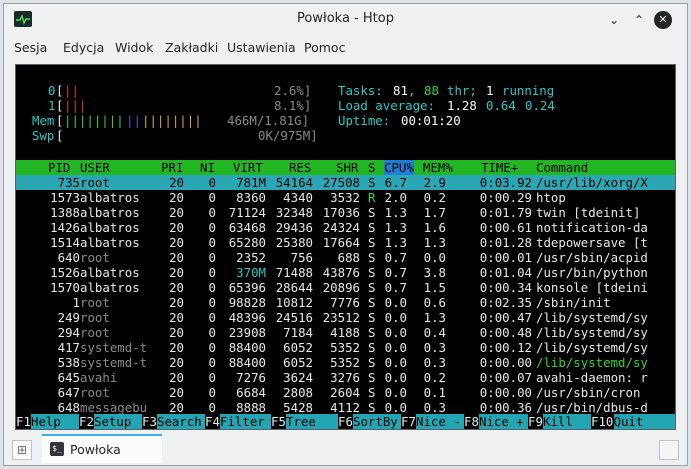 Image resolution: width=691 pixels, height=469 pixels. Describe the element at coordinates (345, 421) in the screenshot. I see `fkey-f6: F6` at that location.